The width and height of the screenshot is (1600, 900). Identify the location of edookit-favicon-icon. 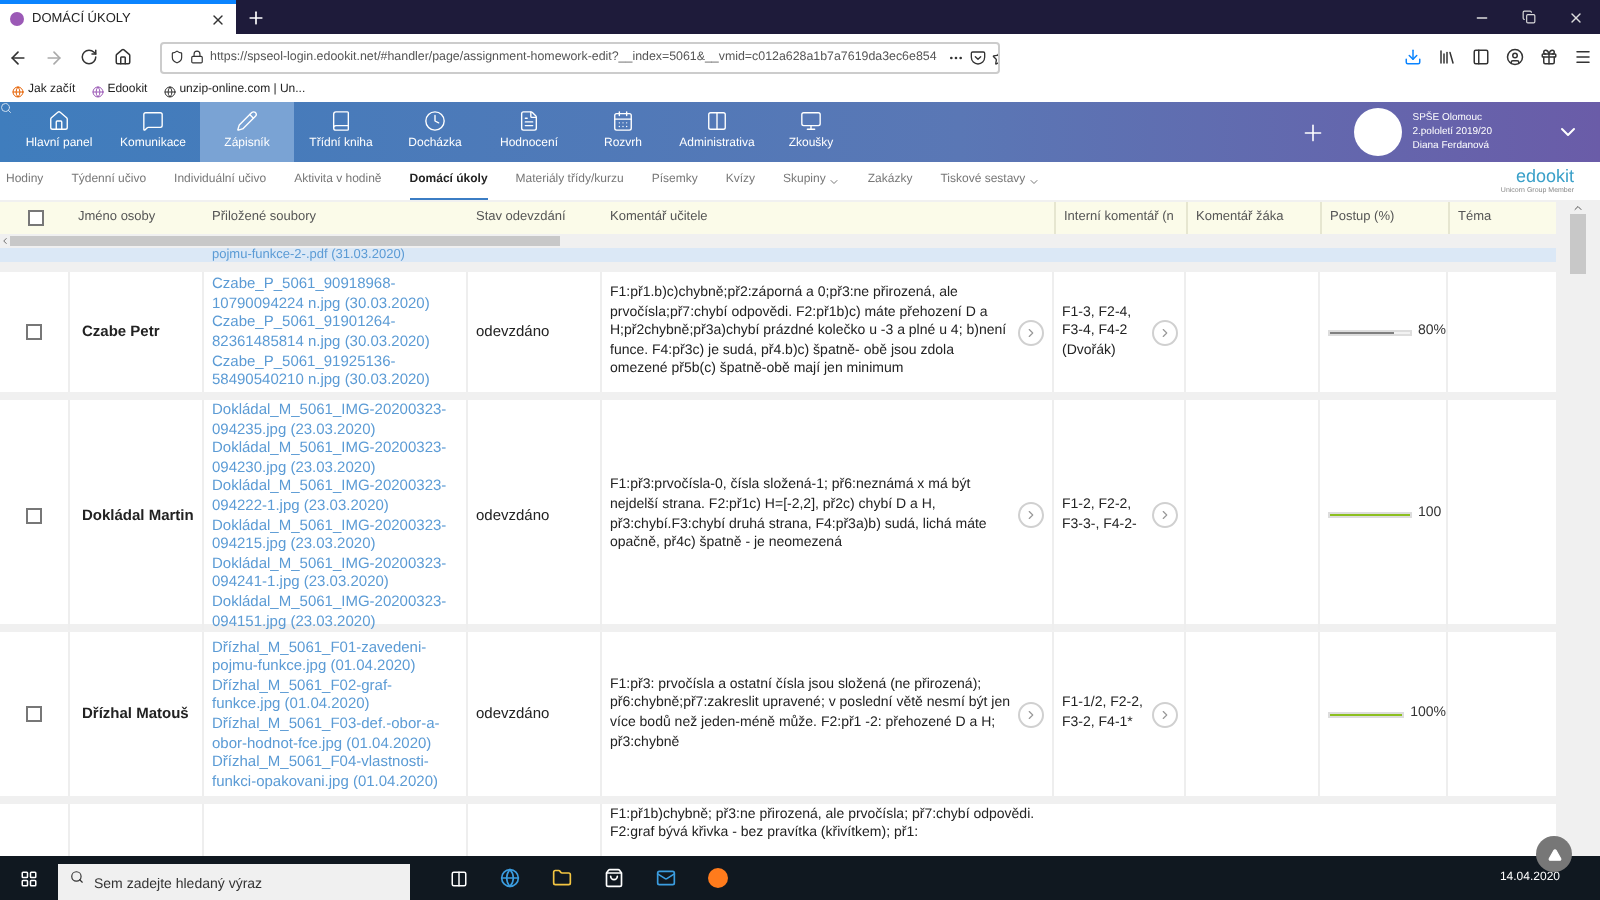
(17, 19).